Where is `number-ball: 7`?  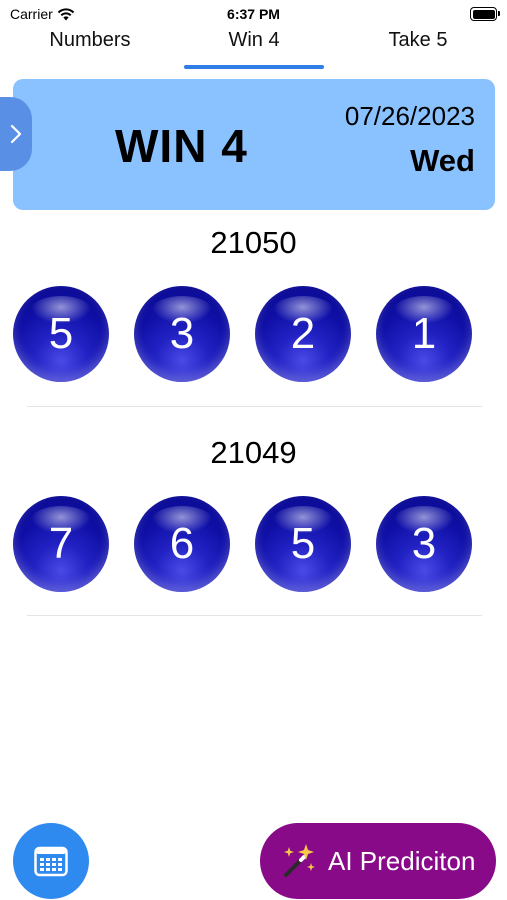
number-ball: 7 is located at coordinates (61, 544).